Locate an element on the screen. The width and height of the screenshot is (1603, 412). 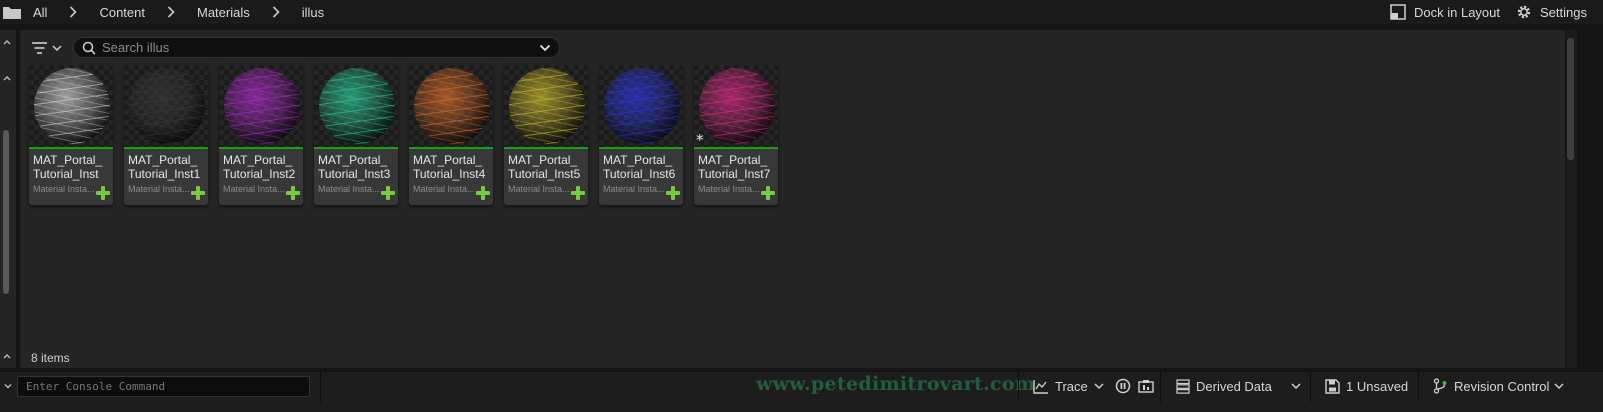
dock-icon is located at coordinates (1398, 12).